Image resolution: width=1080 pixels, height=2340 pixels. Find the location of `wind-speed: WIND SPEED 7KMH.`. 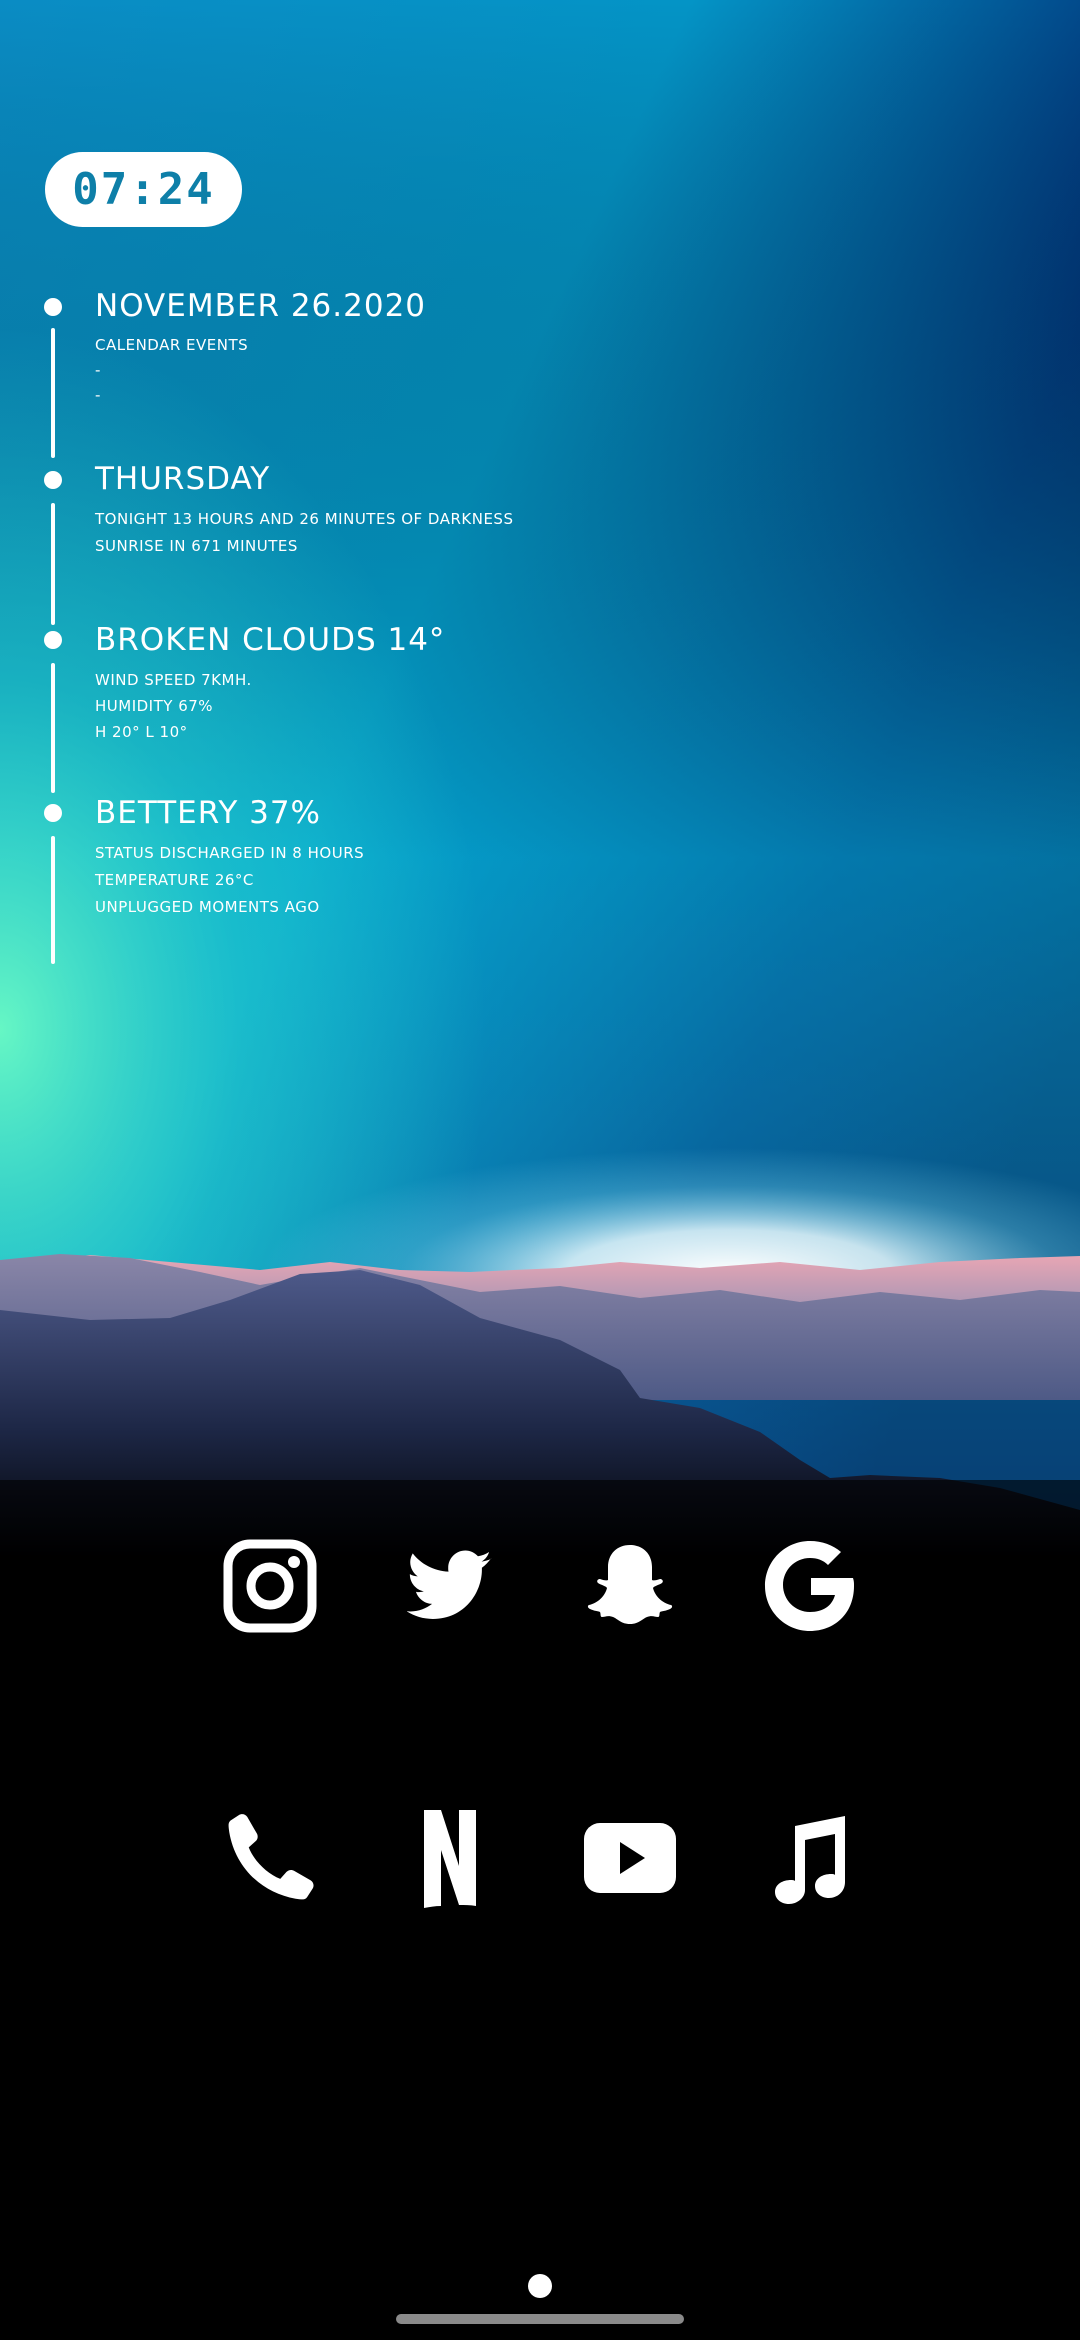

wind-speed: WIND SPEED 7KMH. is located at coordinates (173, 680).